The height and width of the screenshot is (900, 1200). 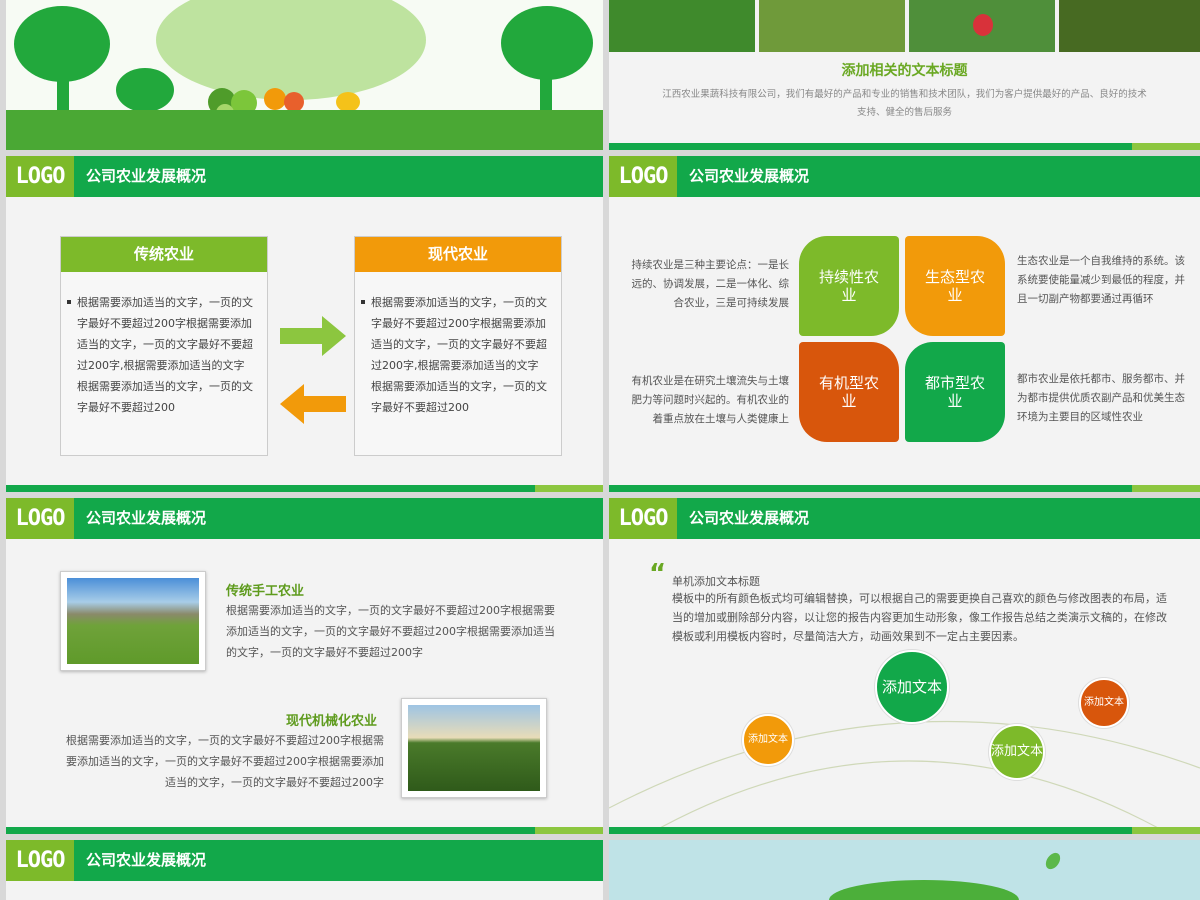 I want to click on photo-crop-rows, so click(x=1129, y=26).